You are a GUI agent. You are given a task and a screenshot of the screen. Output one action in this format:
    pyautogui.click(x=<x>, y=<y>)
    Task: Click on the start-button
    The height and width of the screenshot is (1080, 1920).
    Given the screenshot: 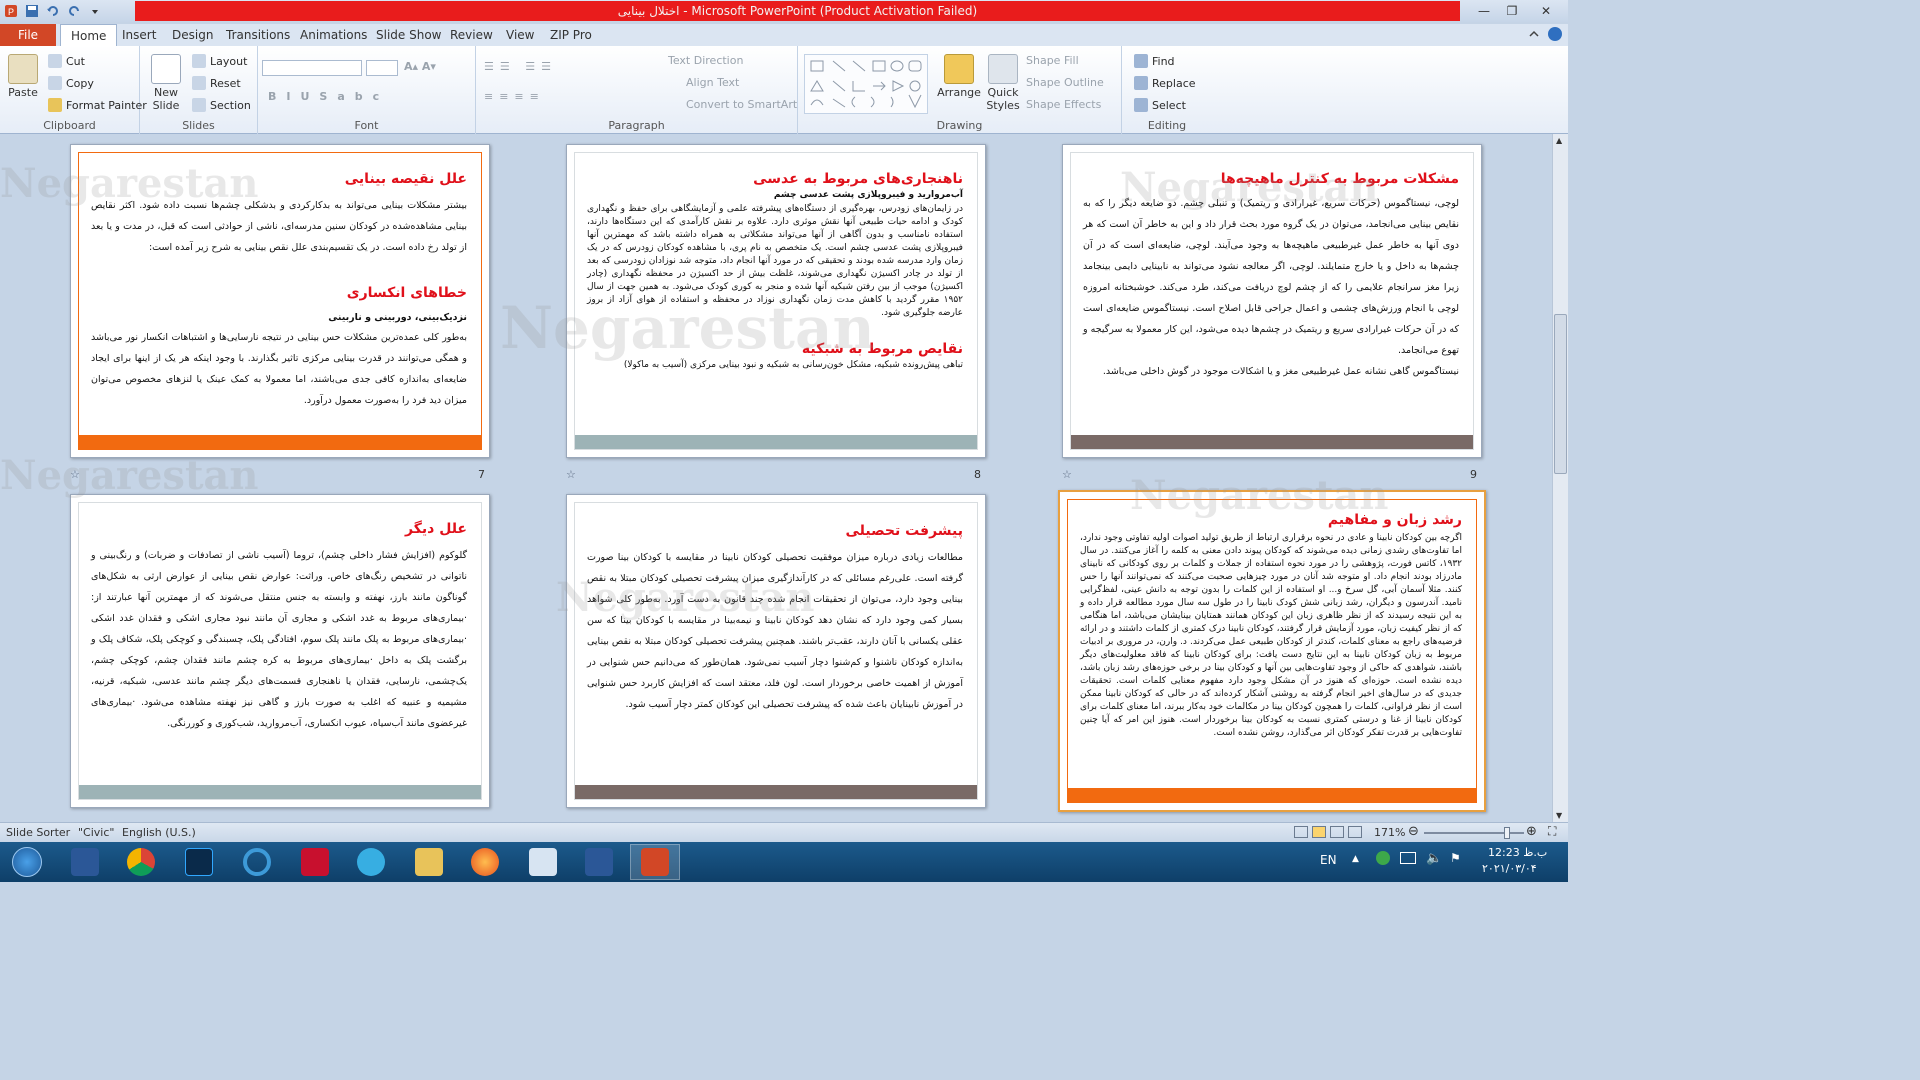 What is the action you would take?
    pyautogui.click(x=27, y=862)
    